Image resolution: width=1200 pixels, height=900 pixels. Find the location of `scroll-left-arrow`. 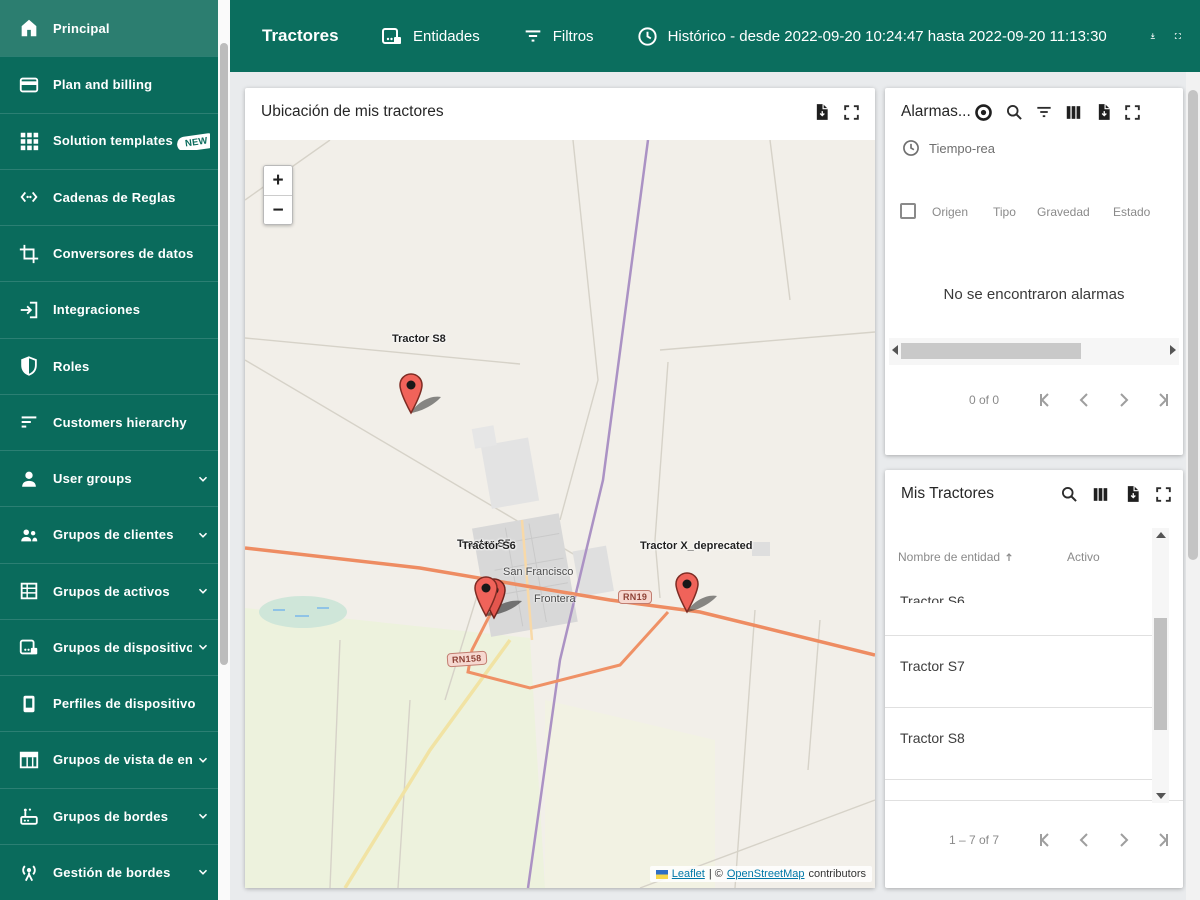

scroll-left-arrow is located at coordinates (895, 350).